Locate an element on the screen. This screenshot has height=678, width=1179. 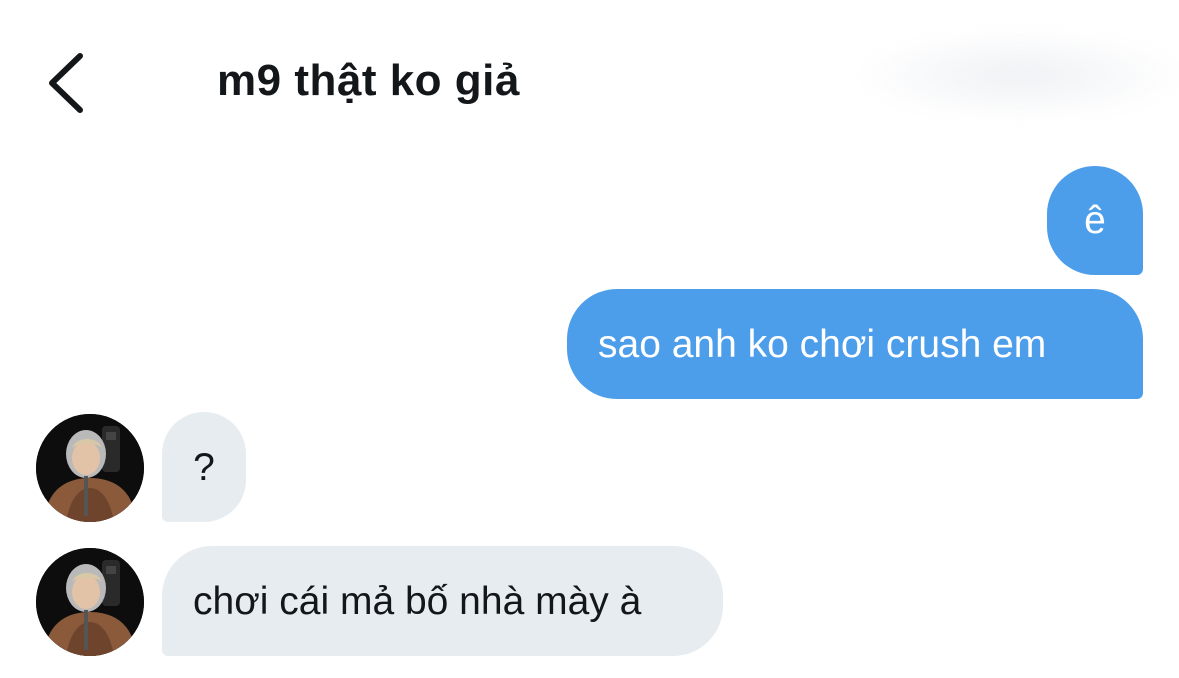
blurred-area is located at coordinates (1019, 75).